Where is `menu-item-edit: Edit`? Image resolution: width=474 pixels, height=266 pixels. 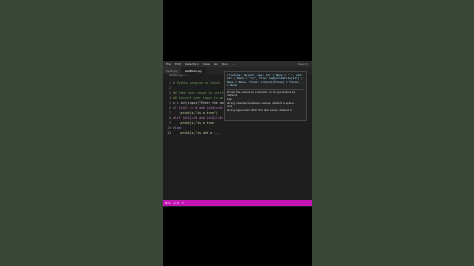 menu-item-edit: Edit is located at coordinates (178, 64).